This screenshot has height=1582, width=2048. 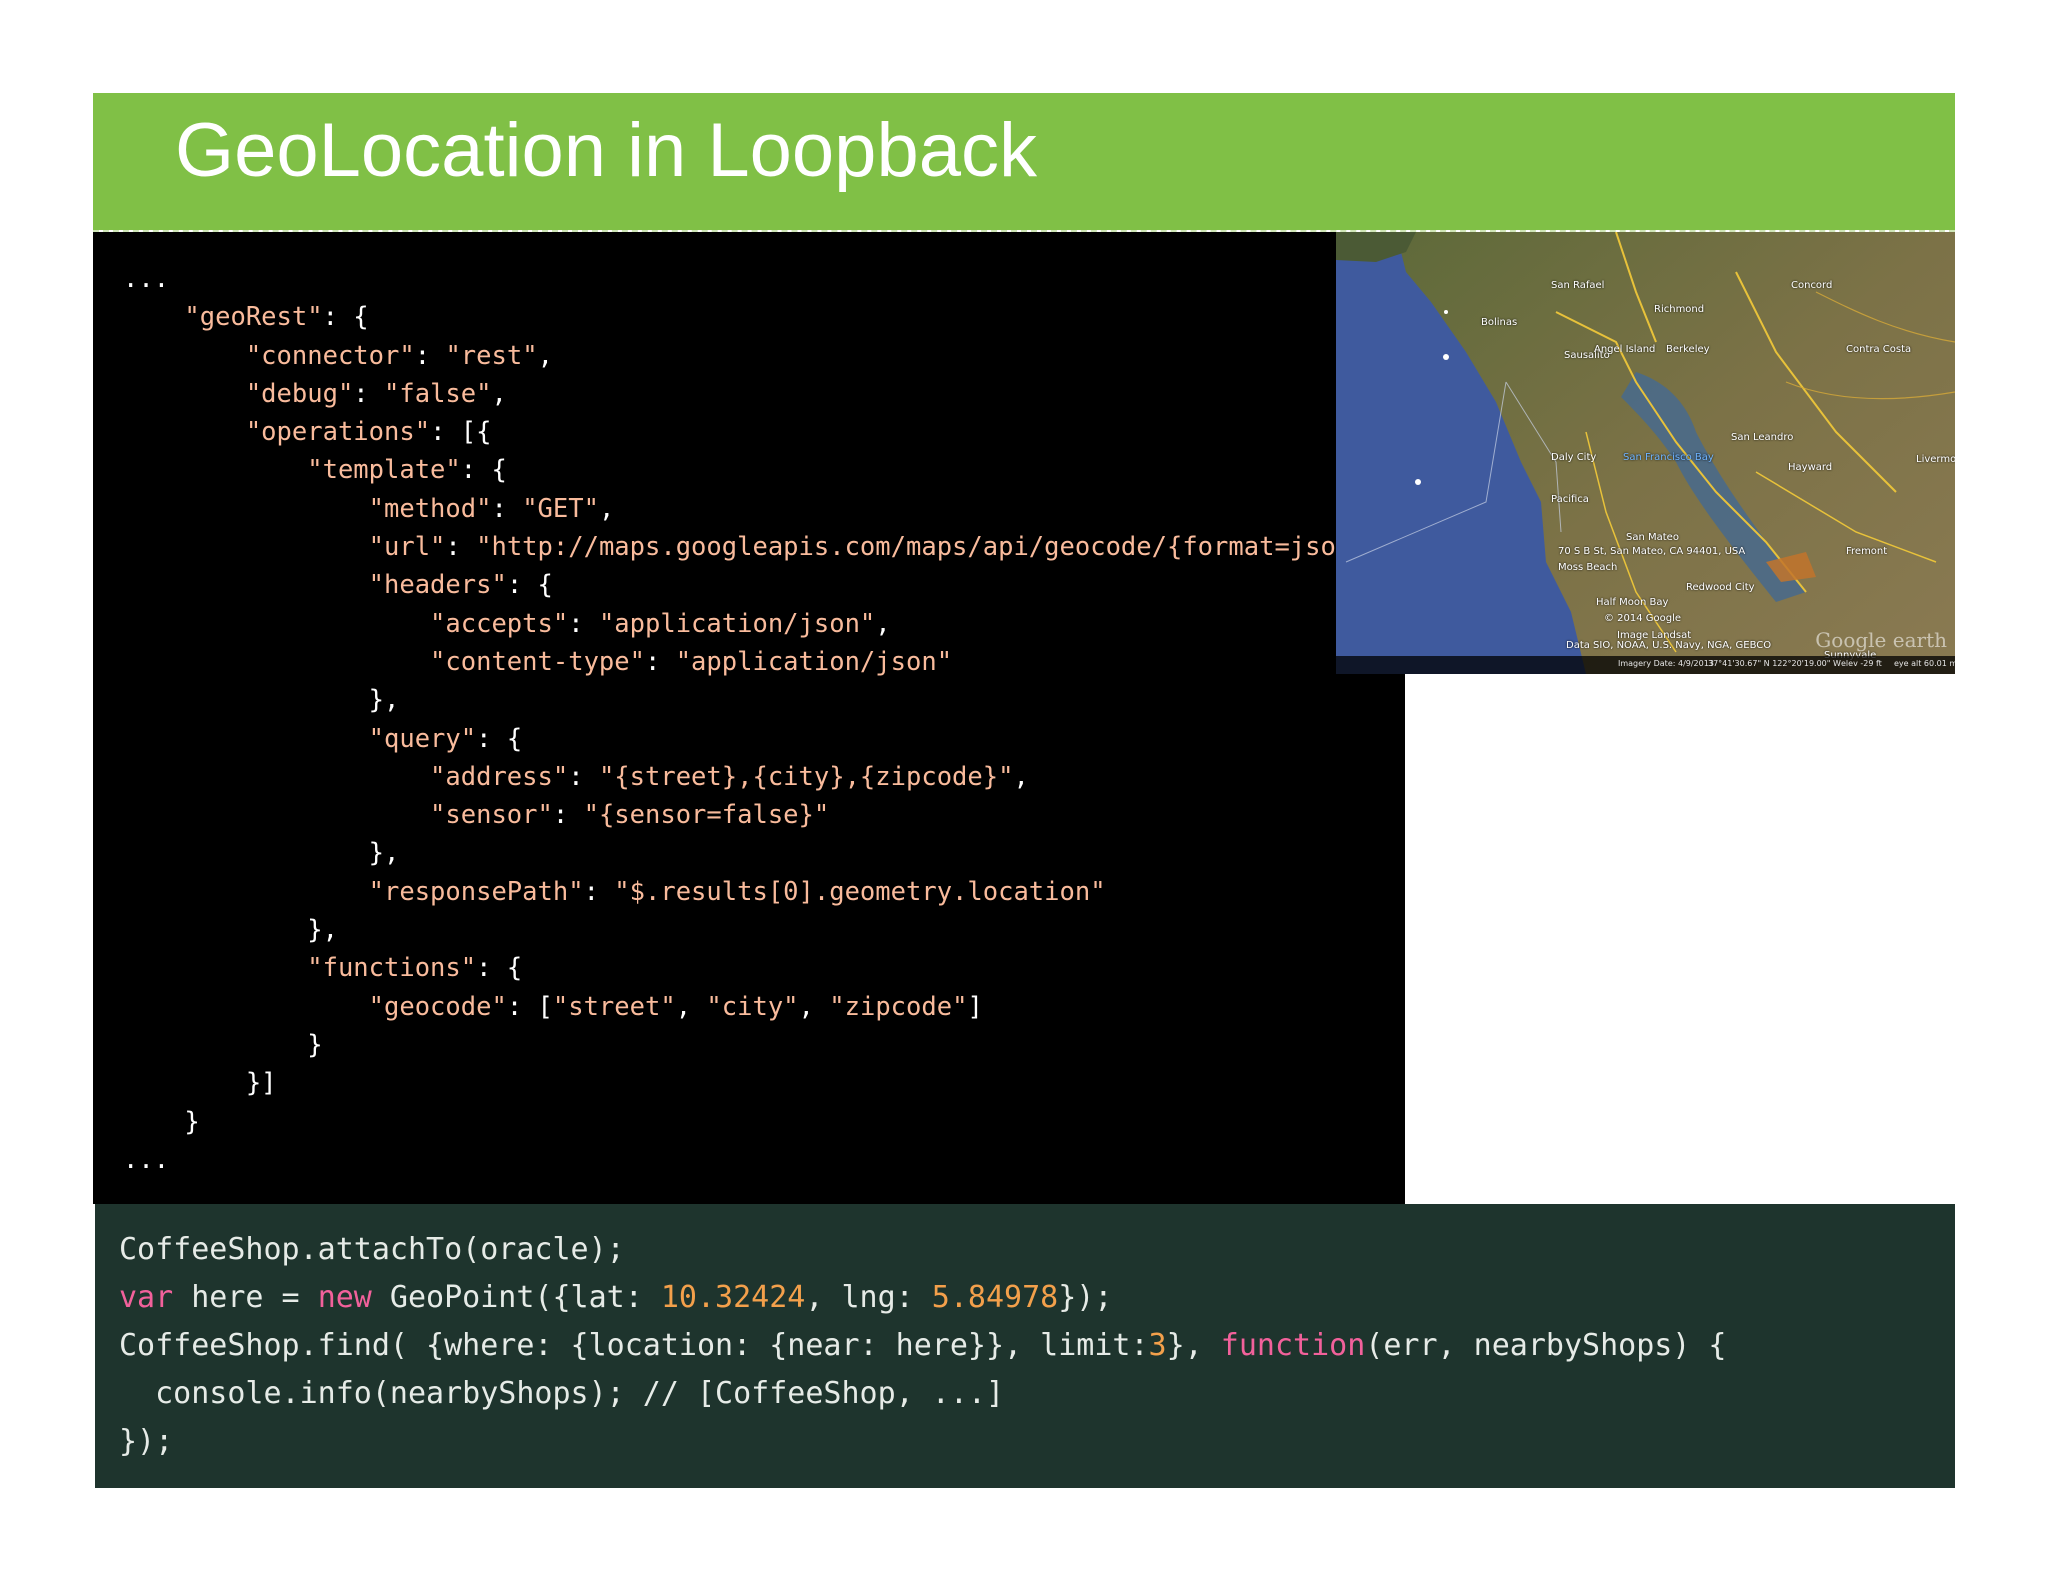 What do you see at coordinates (384, 470) in the screenshot?
I see `code-token: "template"` at bounding box center [384, 470].